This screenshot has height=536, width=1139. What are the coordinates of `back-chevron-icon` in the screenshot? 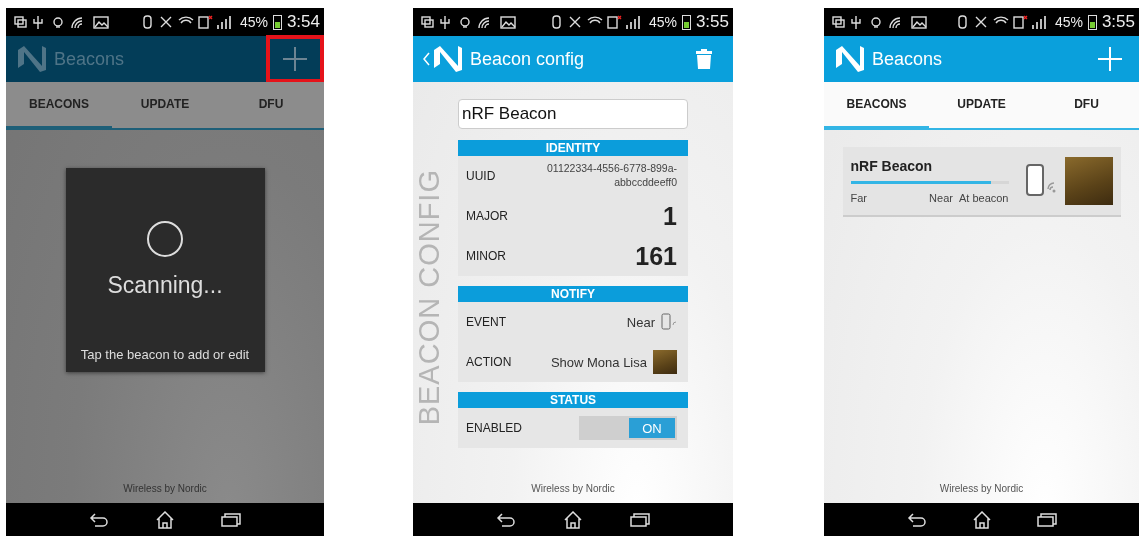 It's located at (426, 59).